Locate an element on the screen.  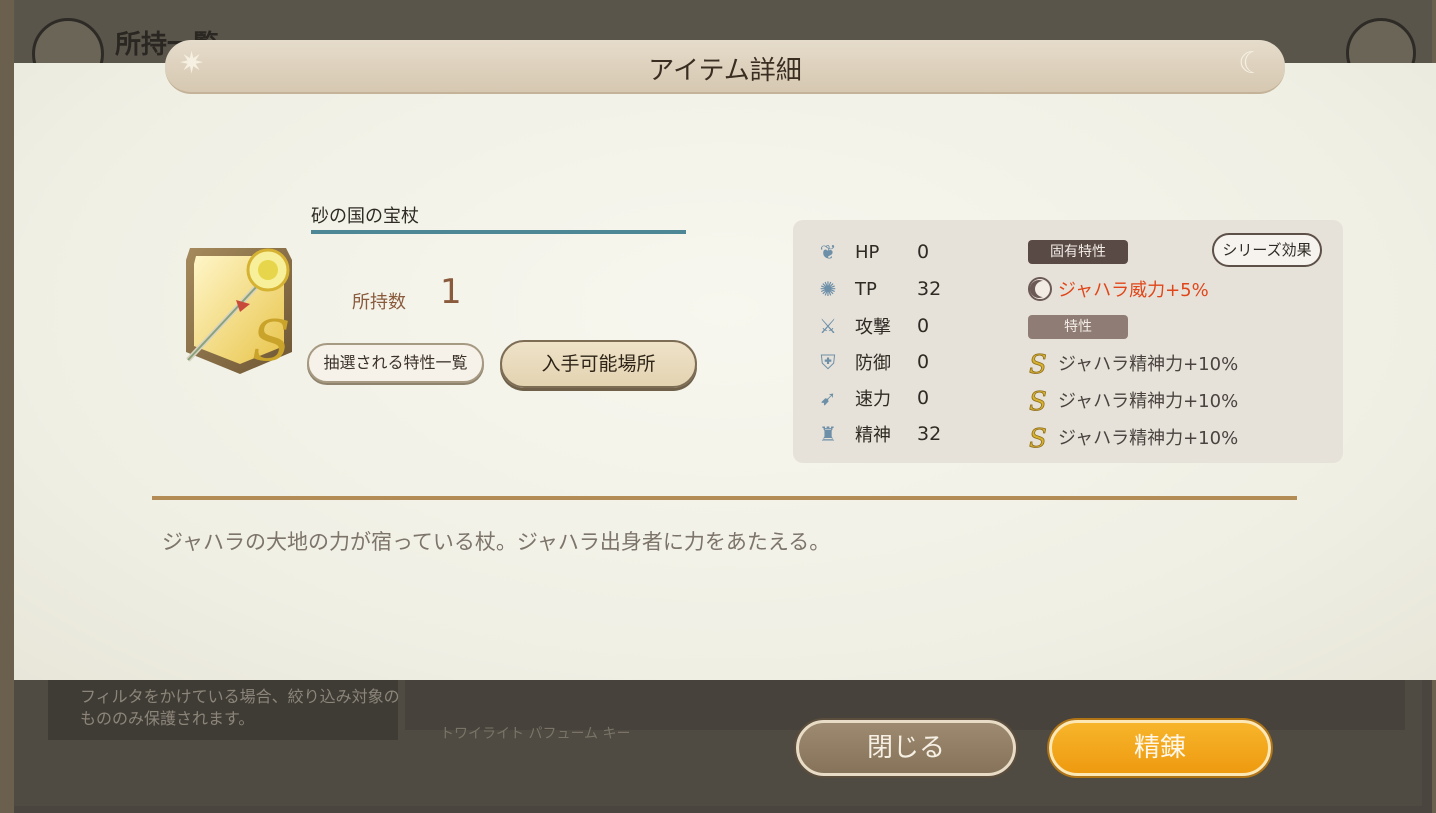
modal-title: アイテム詳細 is located at coordinates (725, 71).